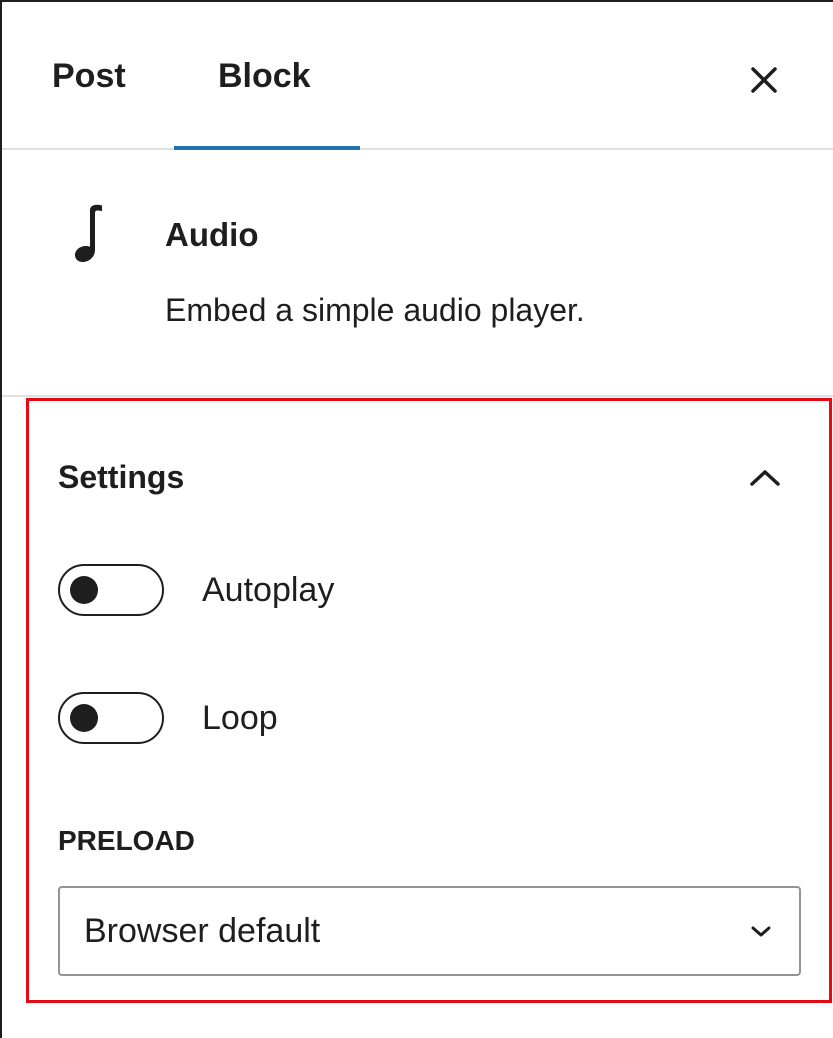  I want to click on autoplay-toggle-row: Autoplay, so click(196, 590).